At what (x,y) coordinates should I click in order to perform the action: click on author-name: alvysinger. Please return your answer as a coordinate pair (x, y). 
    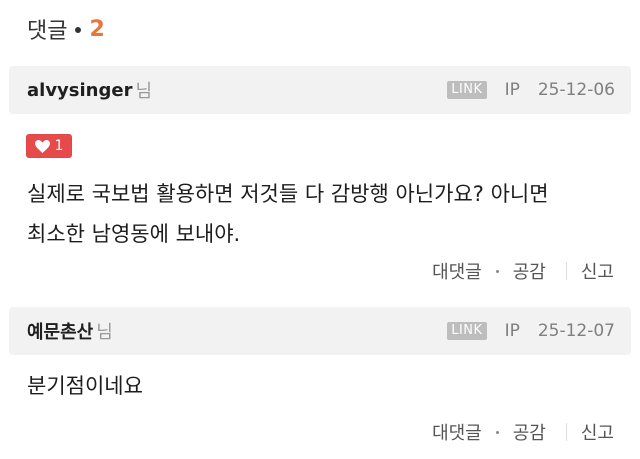
    Looking at the image, I should click on (79, 90).